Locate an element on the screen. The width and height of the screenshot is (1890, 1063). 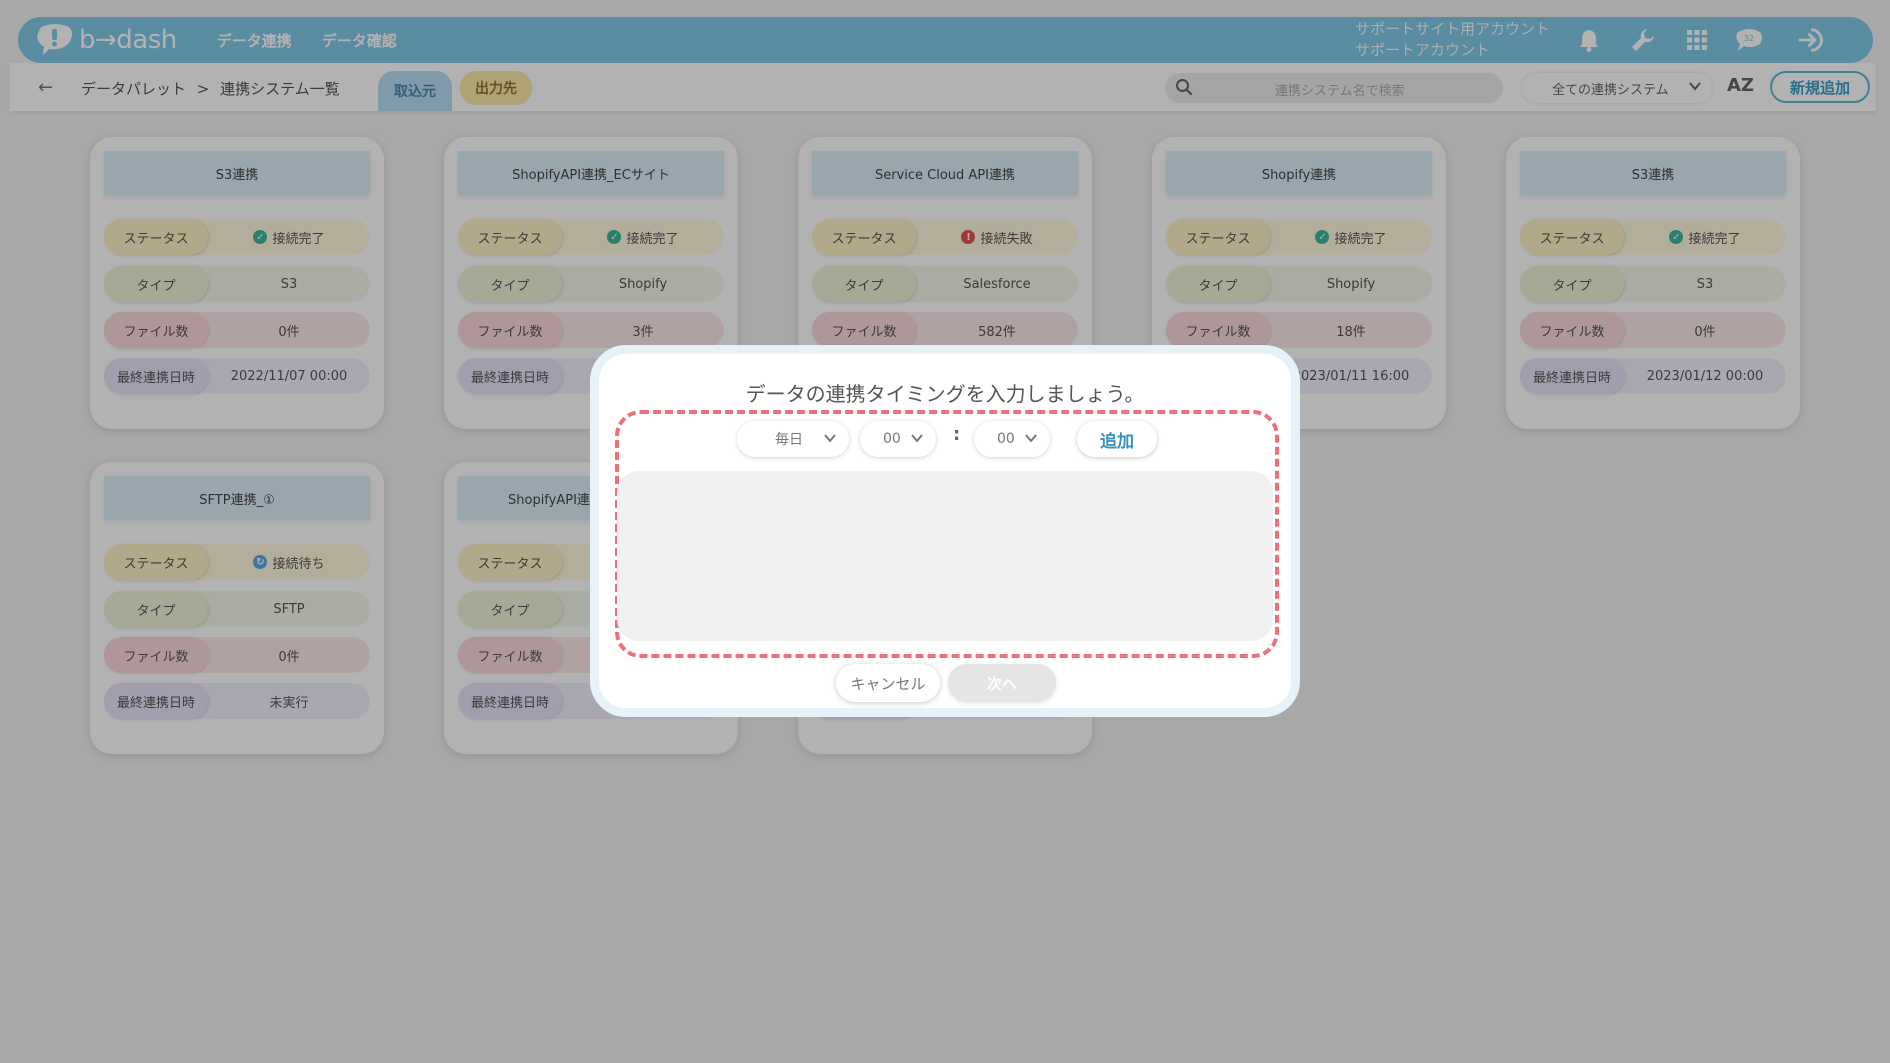
frequency-select: 毎日 is located at coordinates (793, 439).